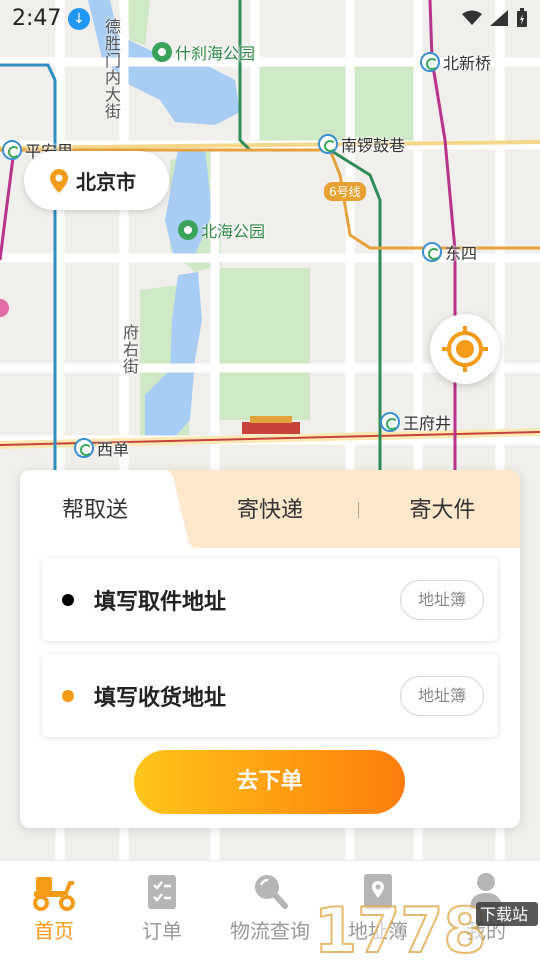 This screenshot has width=540, height=960. Describe the element at coordinates (160, 698) in the screenshot. I see `delivery-address-placeholder: 填写收货地址` at that location.